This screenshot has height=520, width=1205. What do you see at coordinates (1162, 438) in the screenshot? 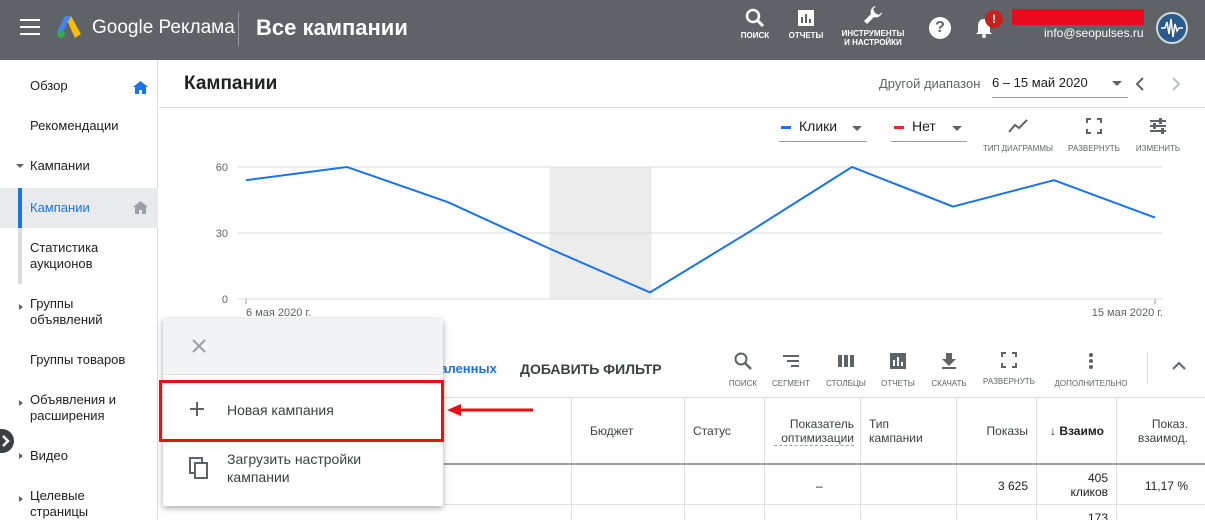
I see `header-line2: взаимод.` at bounding box center [1162, 438].